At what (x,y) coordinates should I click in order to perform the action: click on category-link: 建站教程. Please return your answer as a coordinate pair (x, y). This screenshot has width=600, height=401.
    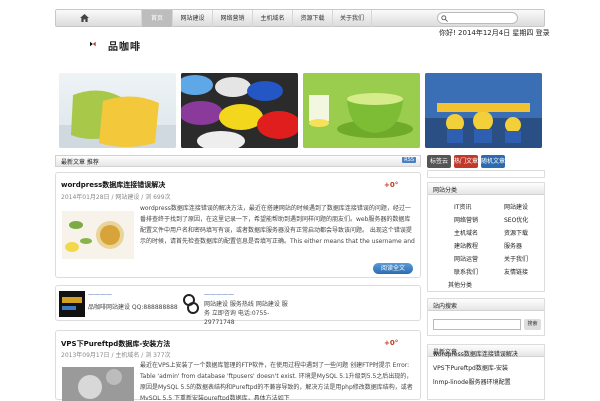
    Looking at the image, I should click on (466, 245).